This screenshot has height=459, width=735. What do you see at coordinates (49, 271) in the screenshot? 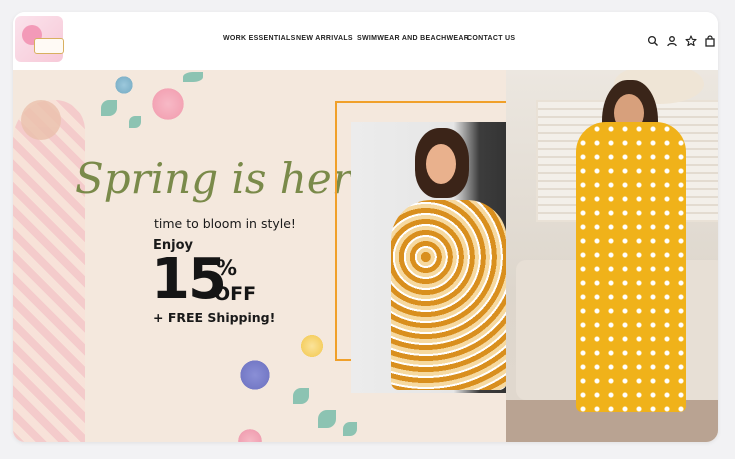
I see `model-image-left` at bounding box center [49, 271].